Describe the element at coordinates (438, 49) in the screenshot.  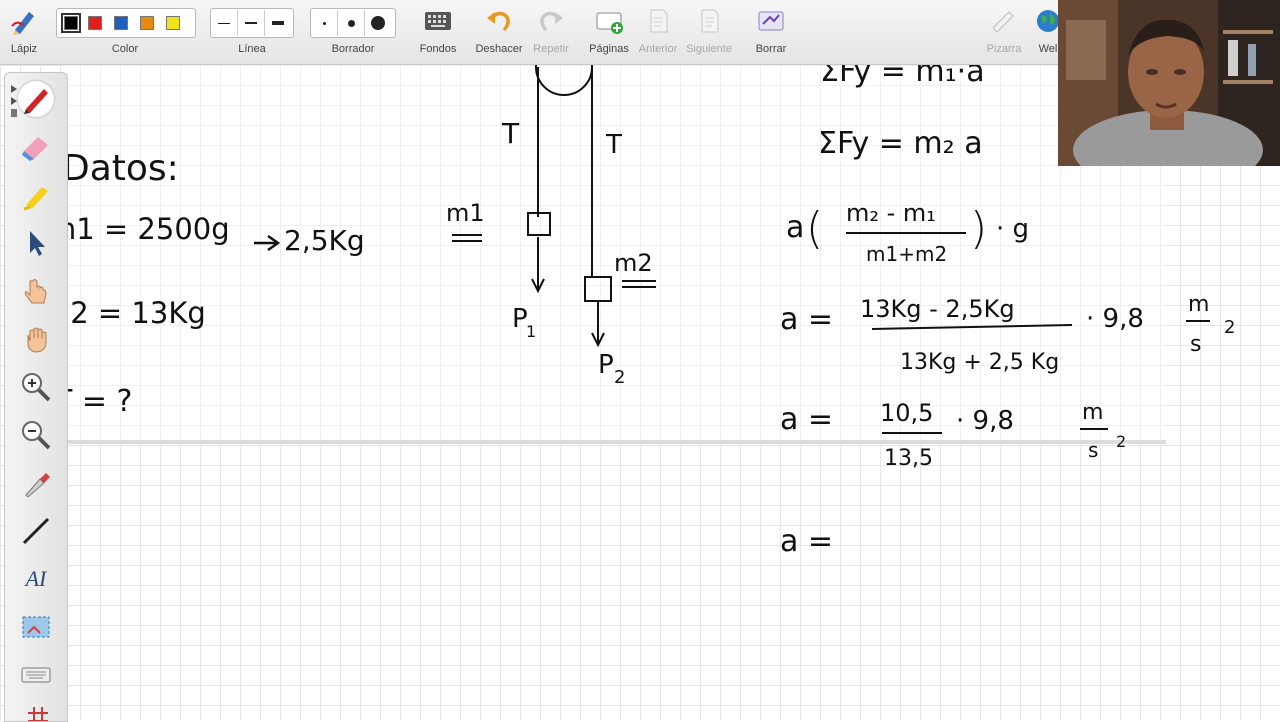
I see `backgrounds-label: Fondos` at that location.